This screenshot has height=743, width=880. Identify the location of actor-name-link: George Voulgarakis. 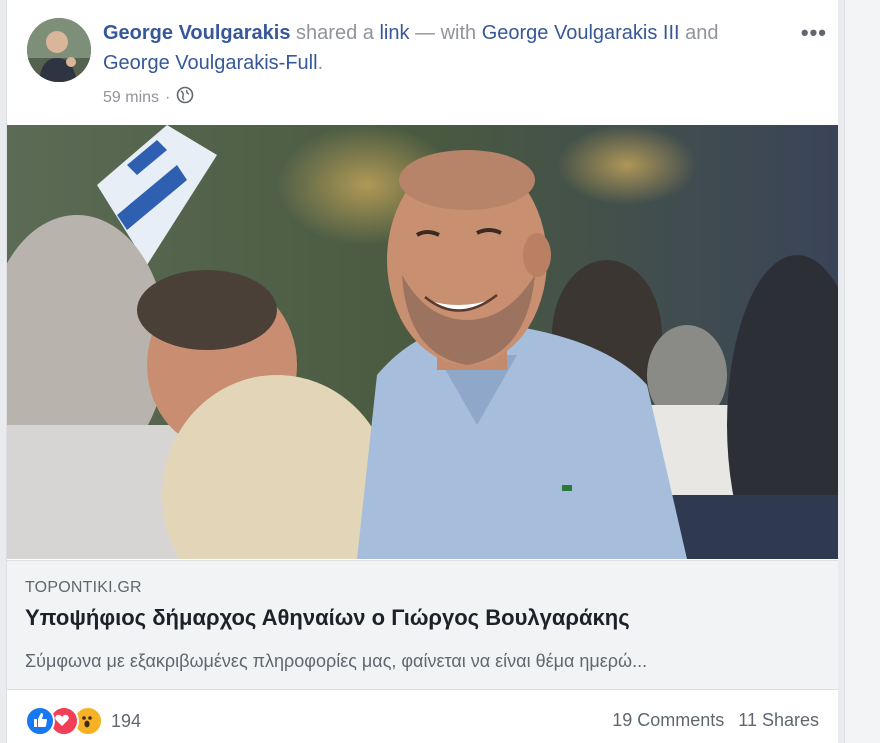
(196, 33).